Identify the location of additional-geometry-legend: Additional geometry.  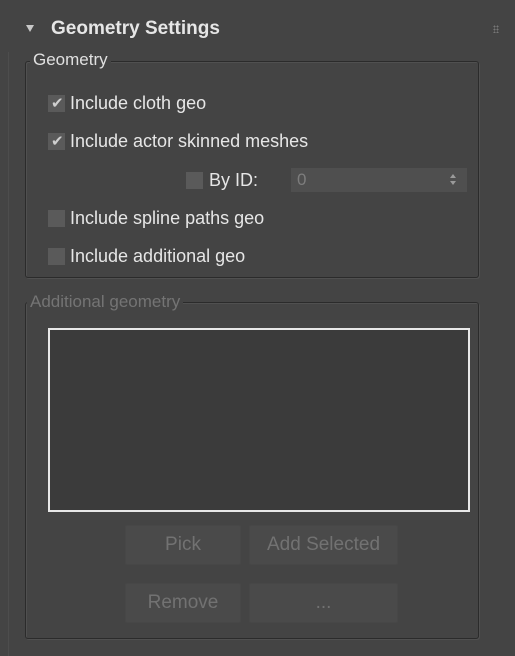
(105, 302).